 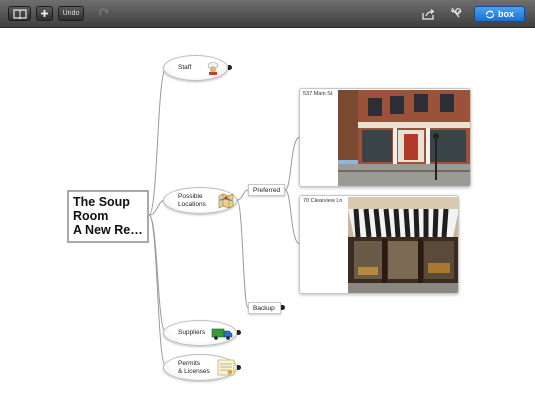 I want to click on map-icon, so click(x=226, y=201).